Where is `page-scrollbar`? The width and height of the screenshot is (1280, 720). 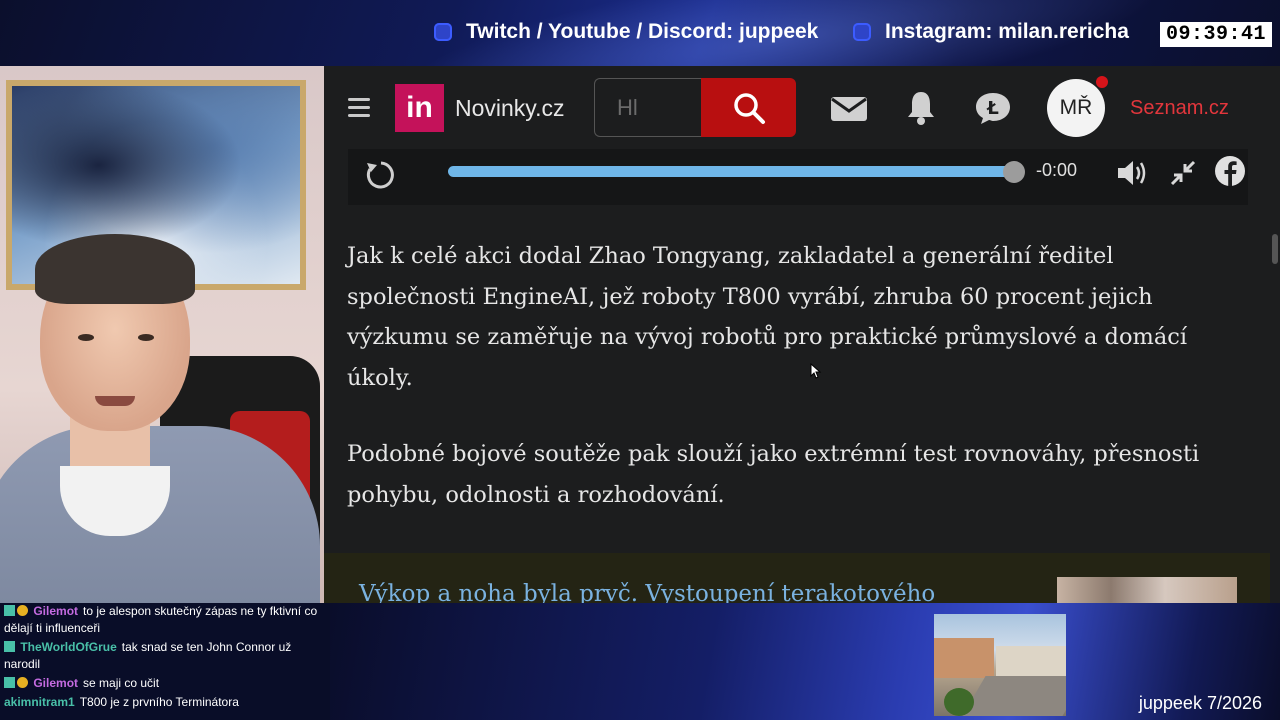
page-scrollbar is located at coordinates (1275, 334).